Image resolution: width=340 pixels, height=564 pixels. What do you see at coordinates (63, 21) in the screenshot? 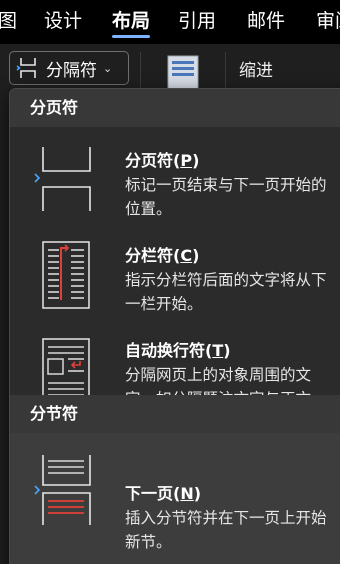
I see `tab-design: 设计` at bounding box center [63, 21].